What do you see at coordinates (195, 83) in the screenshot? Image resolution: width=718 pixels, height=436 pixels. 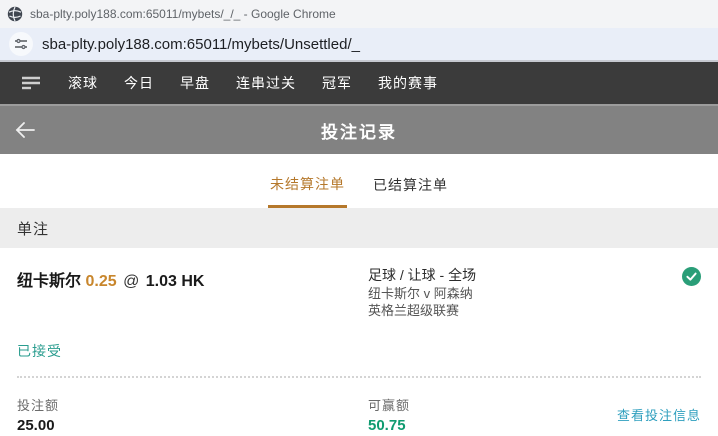 I see `nav-item-early: 早盘` at bounding box center [195, 83].